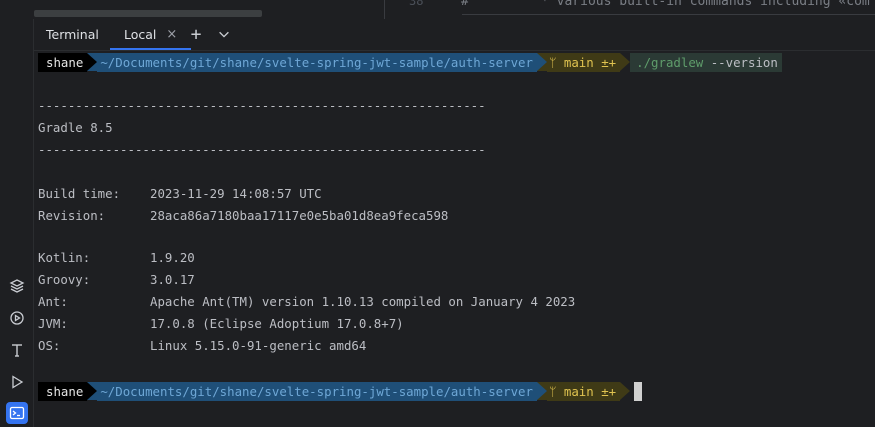 The width and height of the screenshot is (875, 427). Describe the element at coordinates (72, 34) in the screenshot. I see `tab-terminal-title: Terminal` at that location.